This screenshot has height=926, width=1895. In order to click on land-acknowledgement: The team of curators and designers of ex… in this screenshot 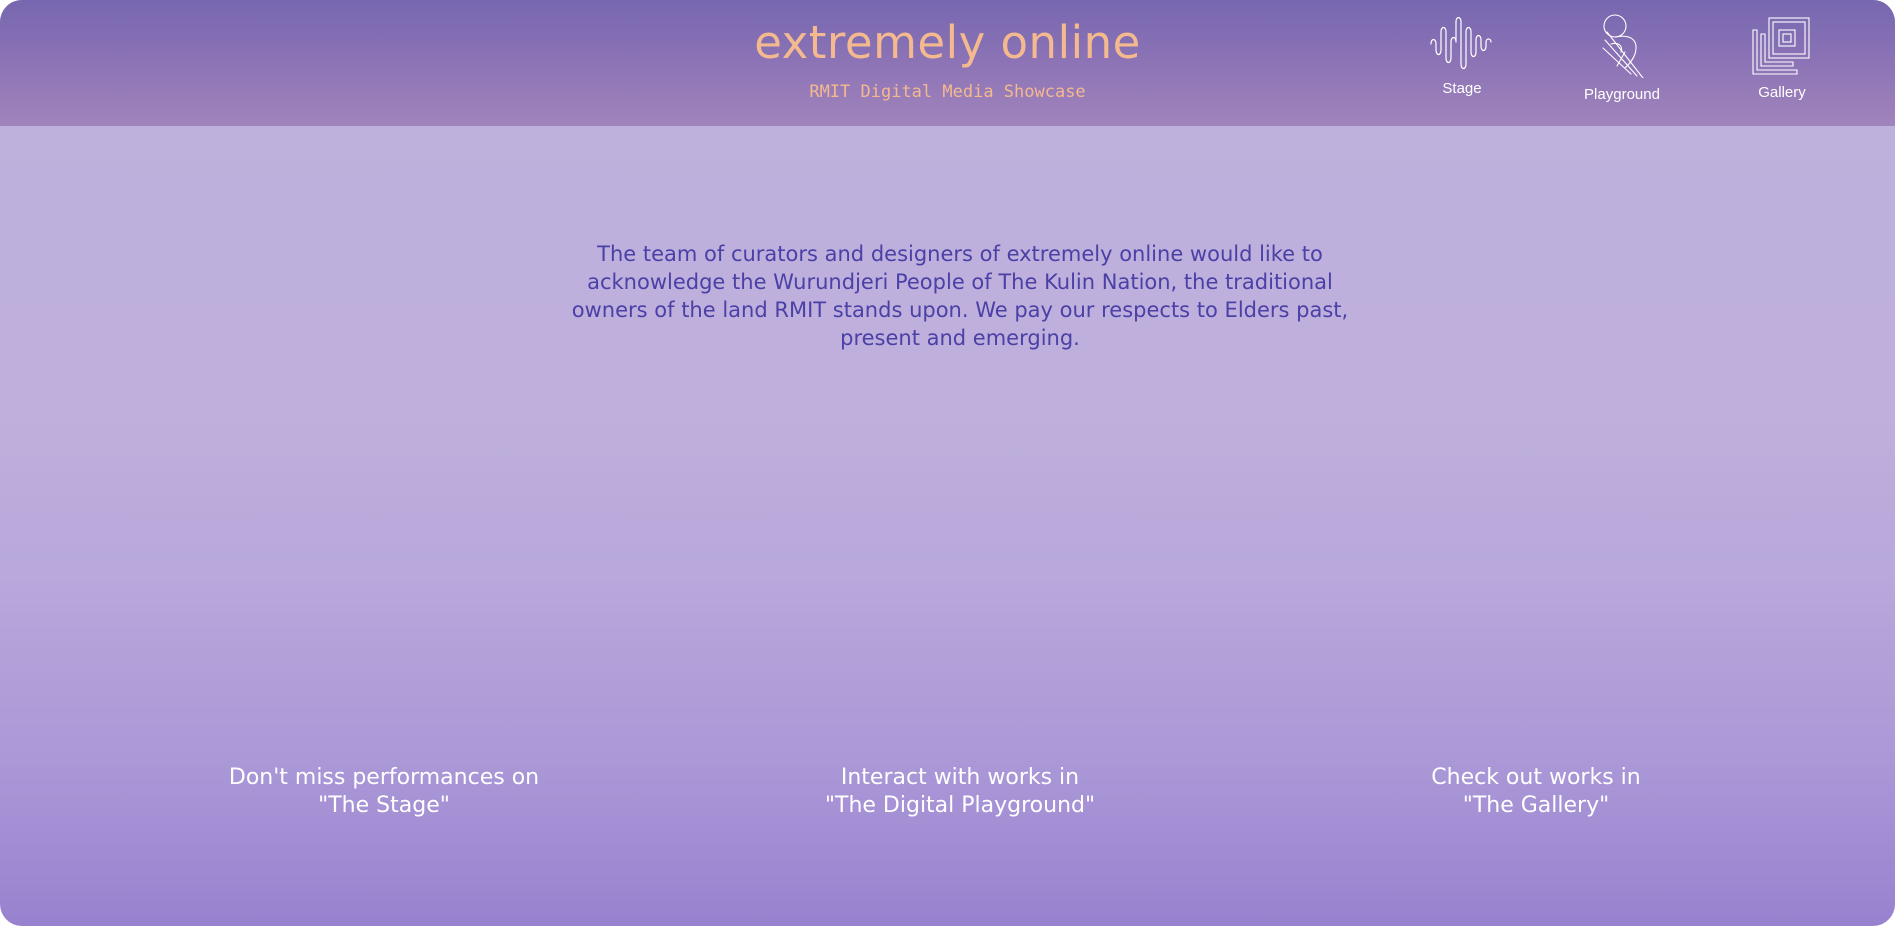, I will do `click(960, 296)`.